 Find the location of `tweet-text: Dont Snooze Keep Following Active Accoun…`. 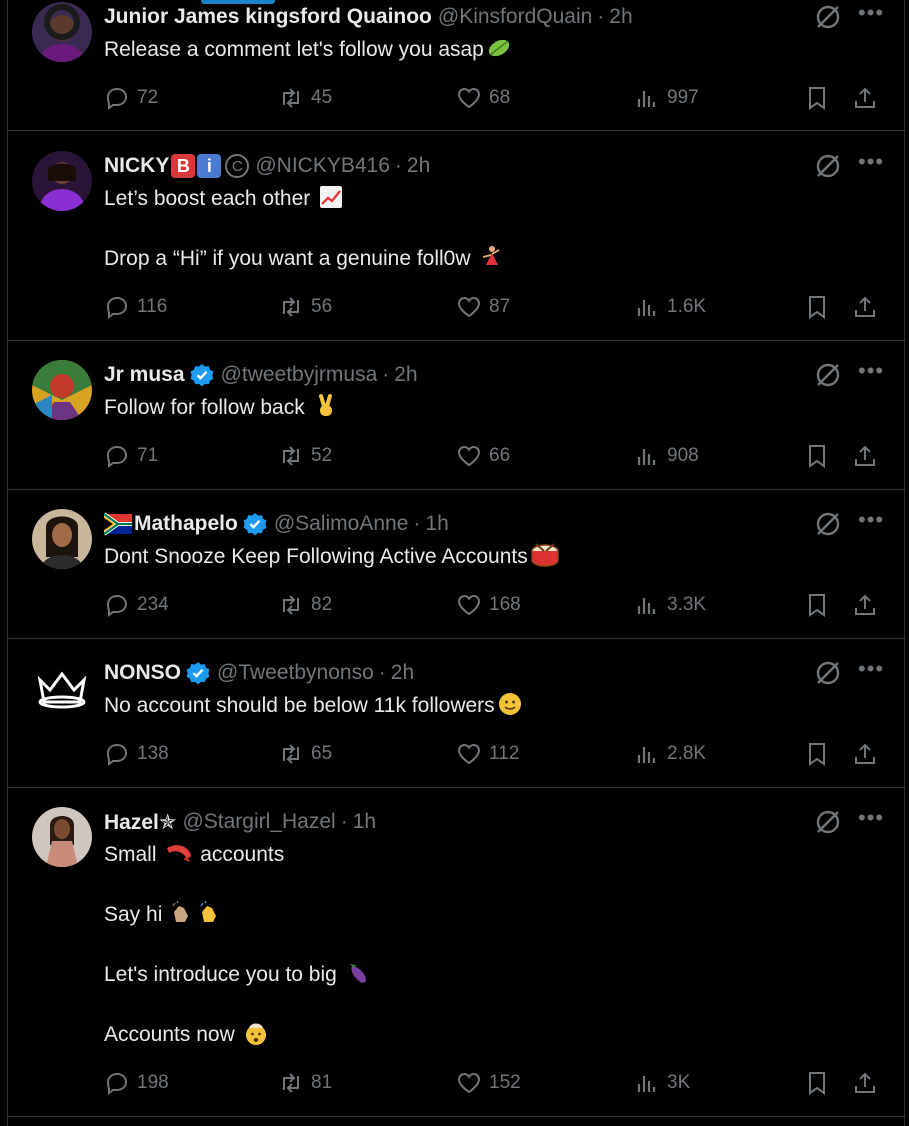

tweet-text: Dont Snooze Keep Following Active Accoun… is located at coordinates (332, 557).